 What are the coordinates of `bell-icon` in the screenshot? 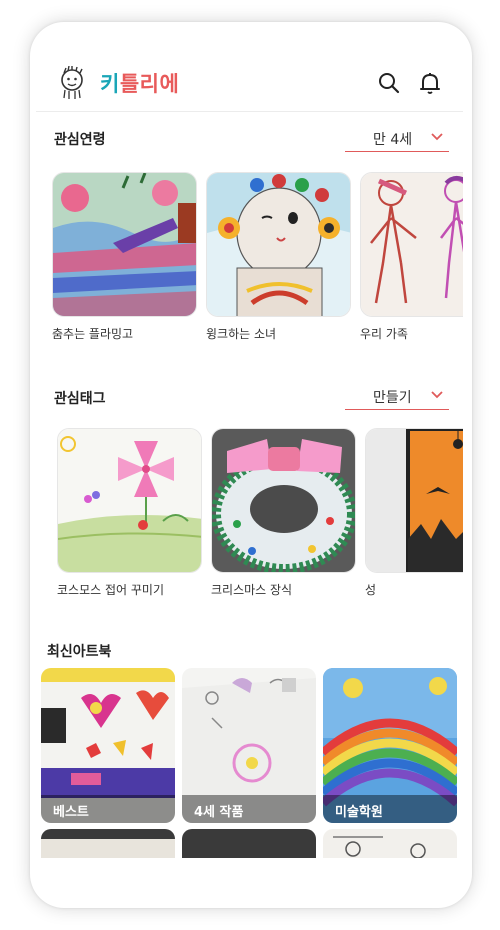 It's located at (430, 83).